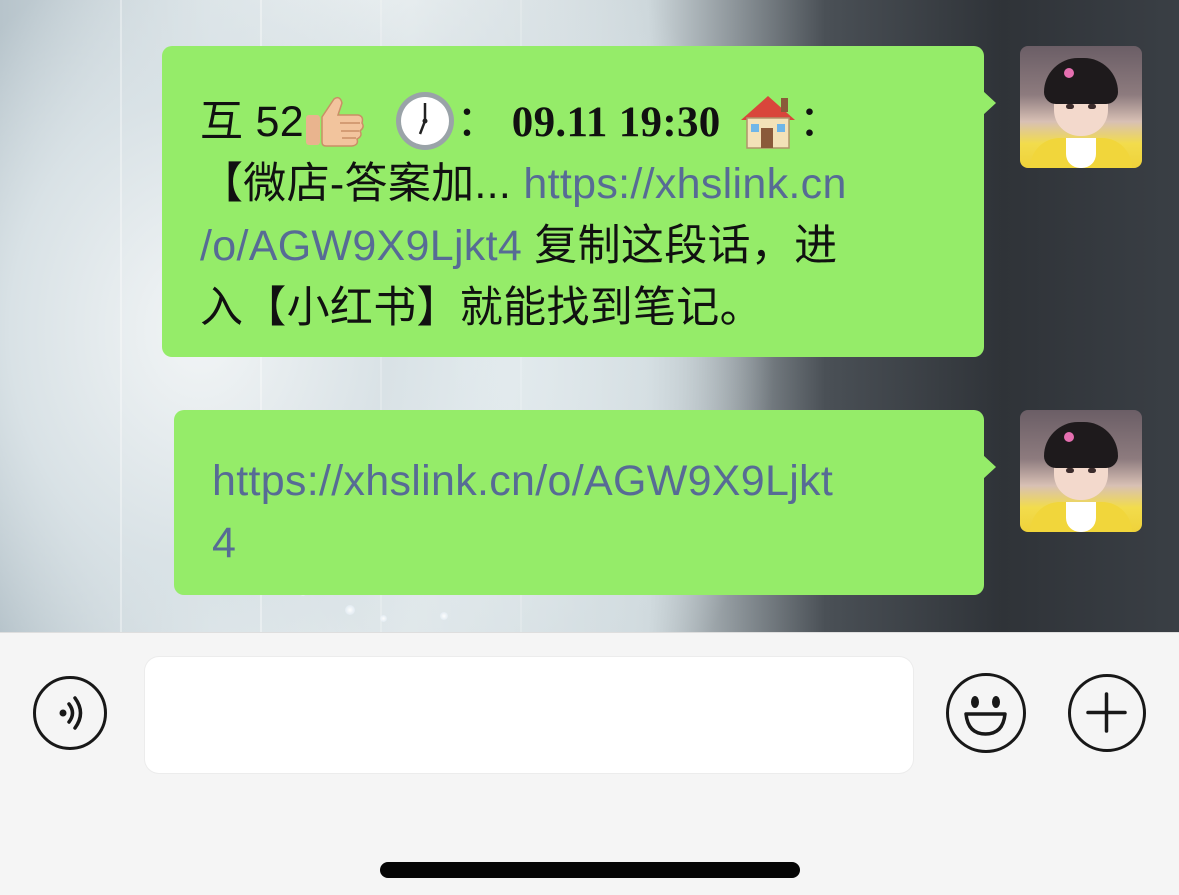 This screenshot has width=1179, height=895. Describe the element at coordinates (361, 246) in the screenshot. I see `message-link: /o/AGW9X9Ljkt4` at that location.